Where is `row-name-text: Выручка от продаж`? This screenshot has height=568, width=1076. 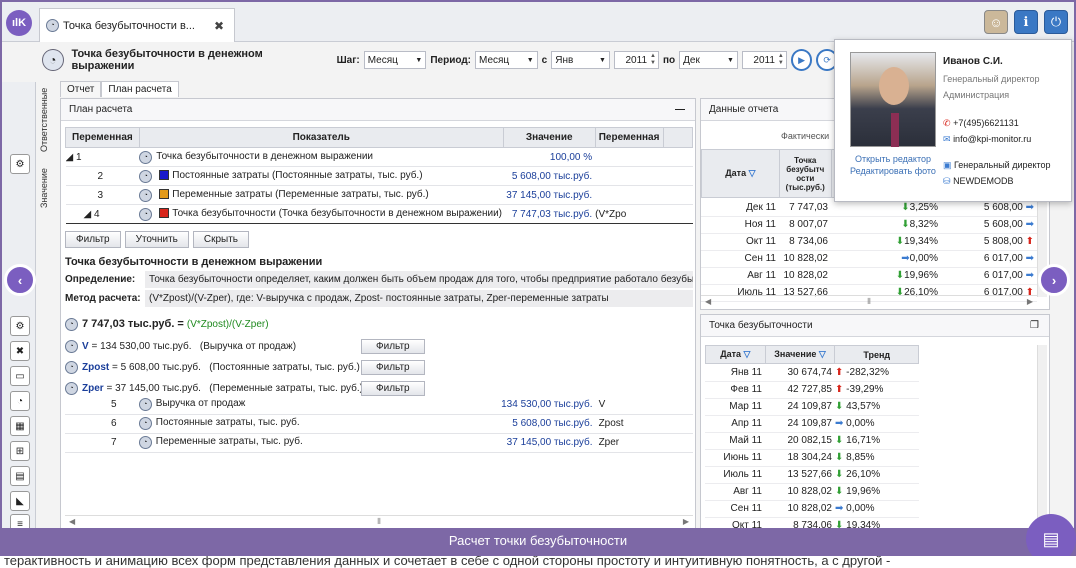
row-name-text: Выручка от продаж is located at coordinates (200, 403).